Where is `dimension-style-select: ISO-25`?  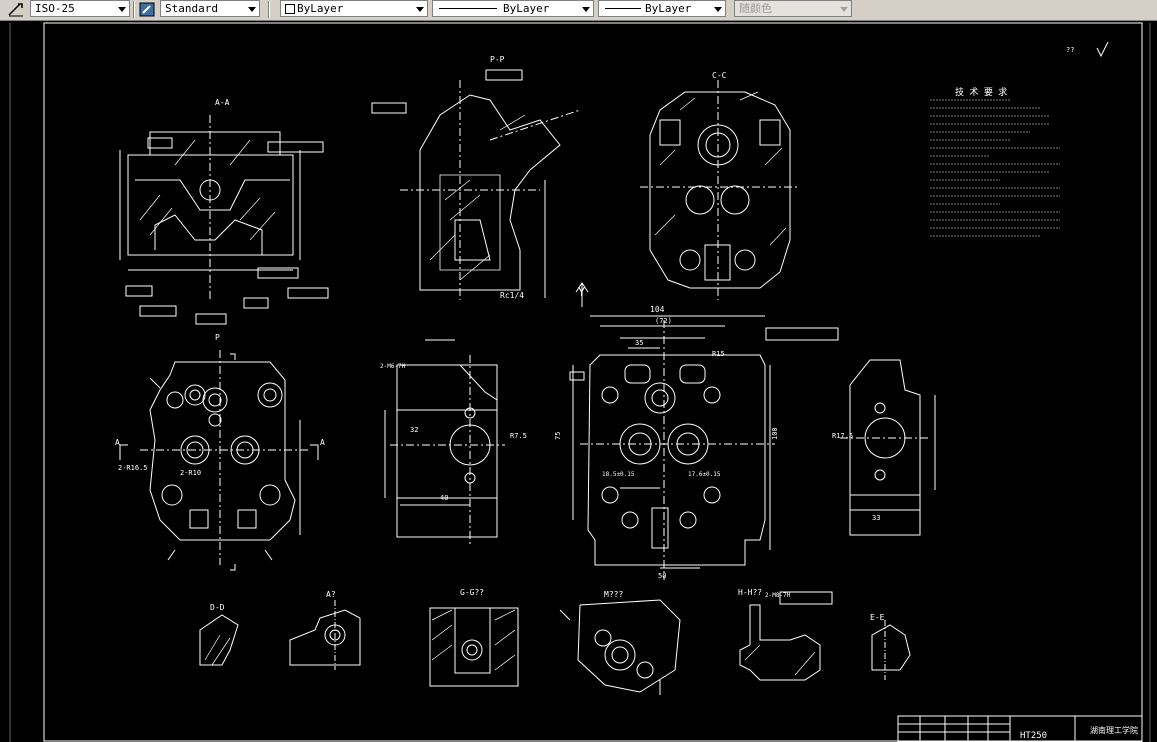
dimension-style-select: ISO-25 is located at coordinates (80, 8).